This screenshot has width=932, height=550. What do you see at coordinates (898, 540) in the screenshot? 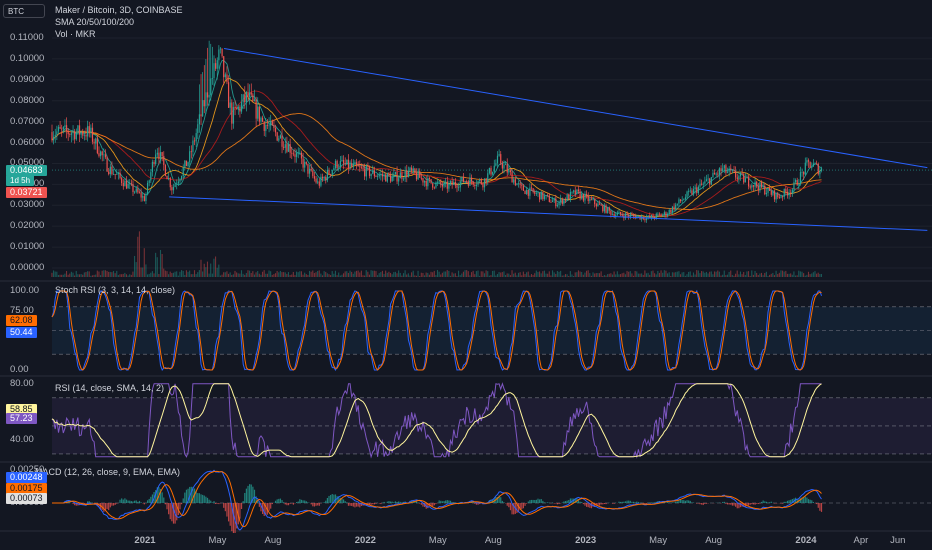
I see `time-axis-tick: Jun` at bounding box center [898, 540].